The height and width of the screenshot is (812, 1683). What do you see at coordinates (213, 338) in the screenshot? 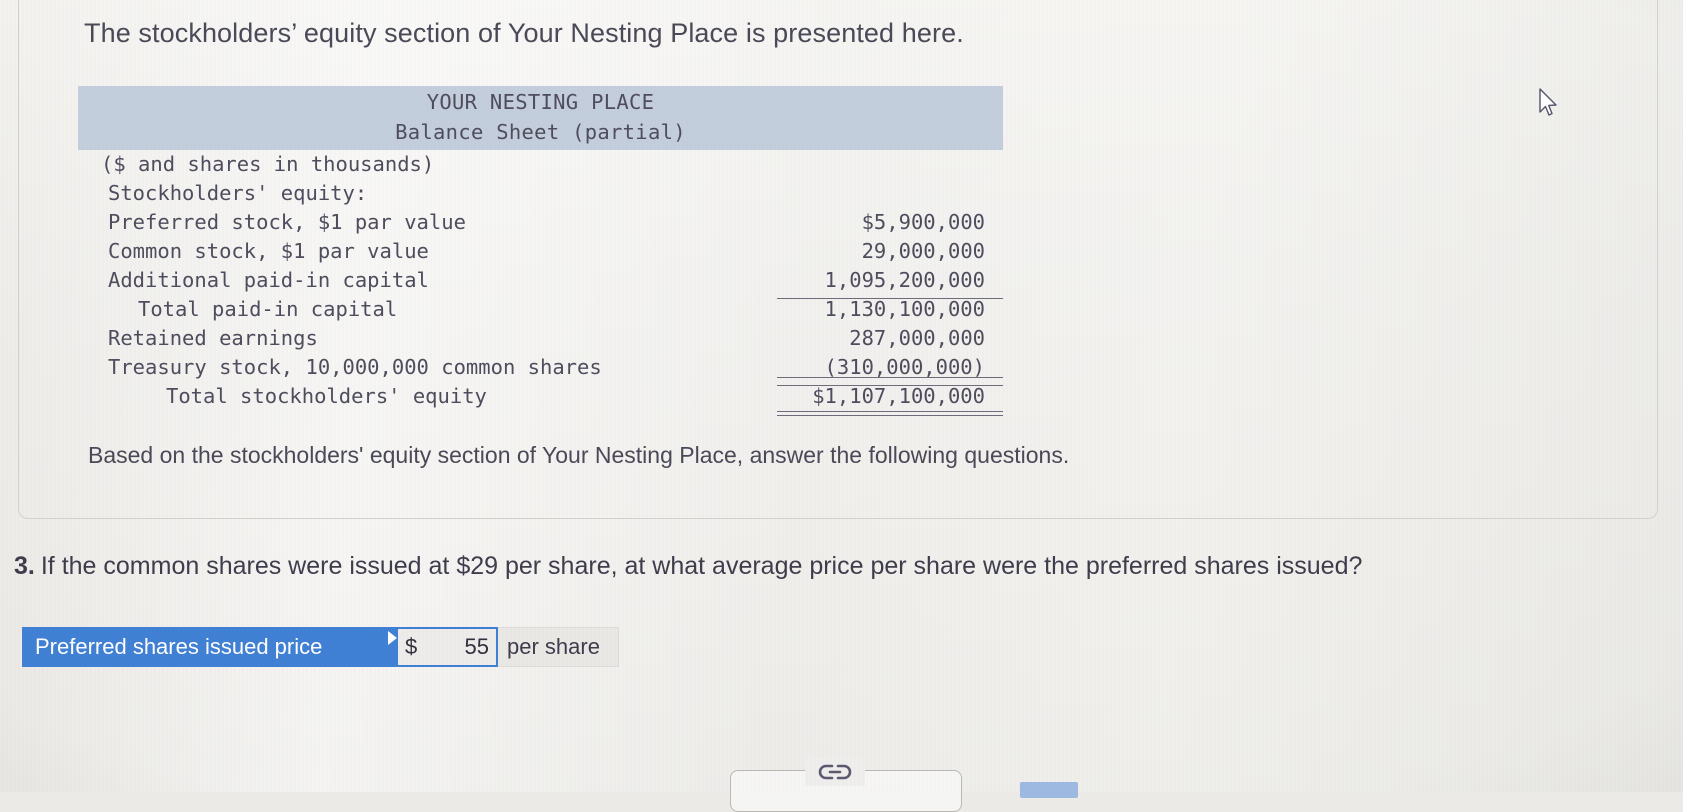
I see `balance-sheet-row-label: Retained earnings` at bounding box center [213, 338].